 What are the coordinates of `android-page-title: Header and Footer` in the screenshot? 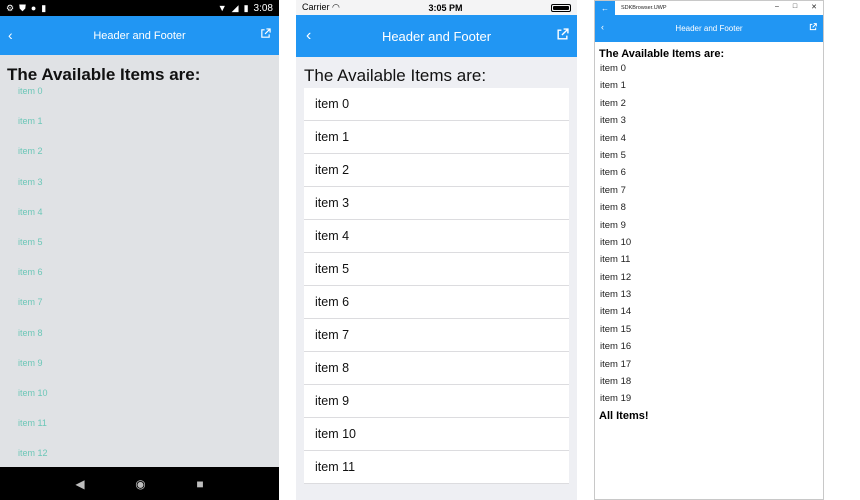 It's located at (139, 35).